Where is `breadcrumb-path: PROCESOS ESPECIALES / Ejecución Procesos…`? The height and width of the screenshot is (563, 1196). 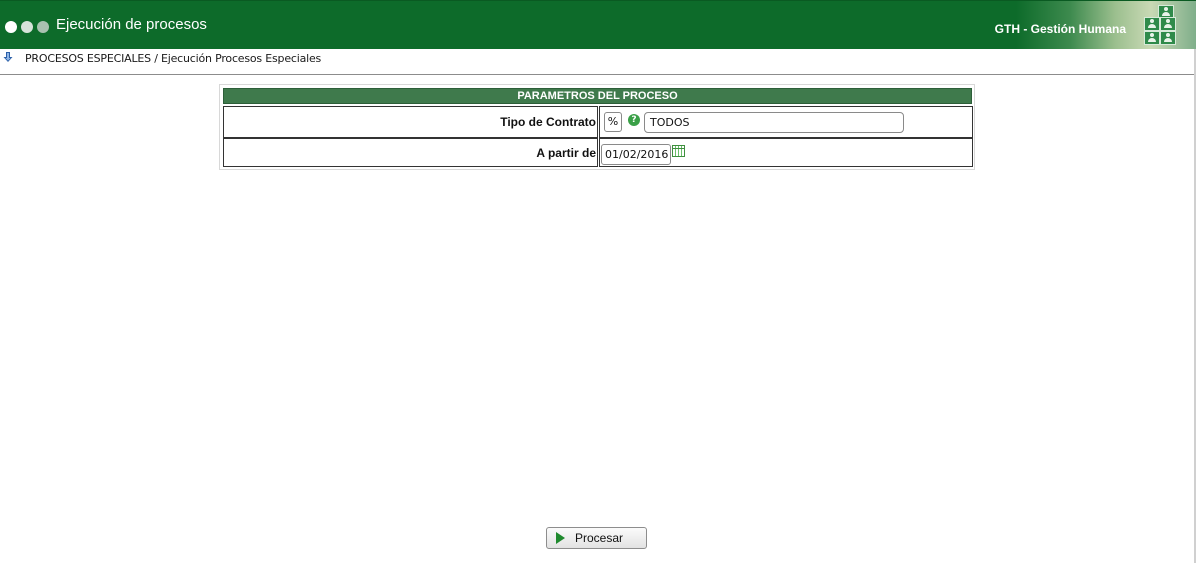
breadcrumb-path: PROCESOS ESPECIALES / Ejecución Procesos… is located at coordinates (173, 58).